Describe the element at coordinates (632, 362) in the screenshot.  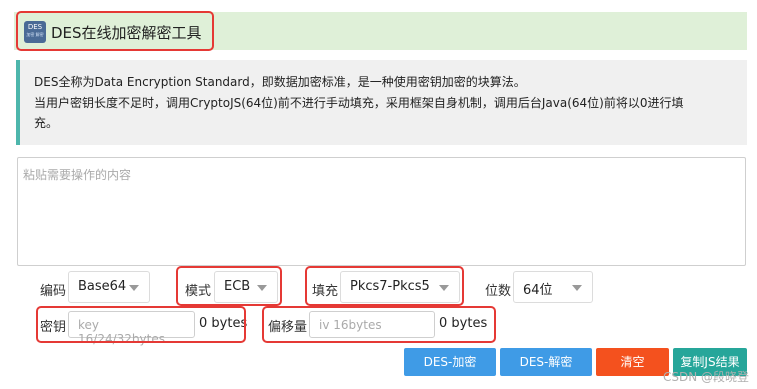
I see `clear-button: 清空` at that location.